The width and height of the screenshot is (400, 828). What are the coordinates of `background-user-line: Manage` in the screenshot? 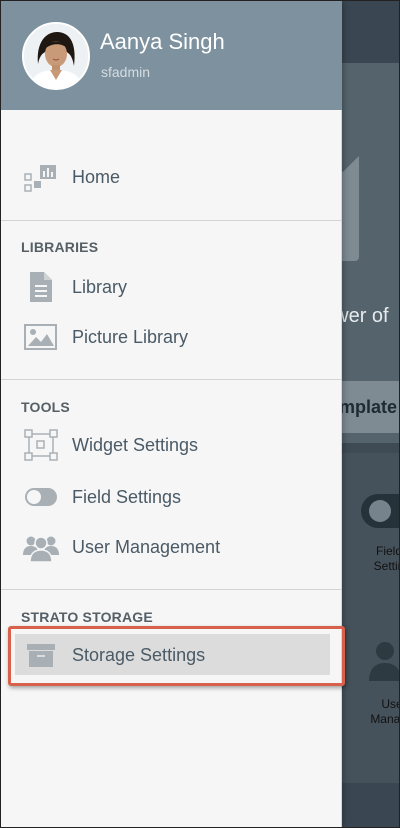 It's located at (385, 719).